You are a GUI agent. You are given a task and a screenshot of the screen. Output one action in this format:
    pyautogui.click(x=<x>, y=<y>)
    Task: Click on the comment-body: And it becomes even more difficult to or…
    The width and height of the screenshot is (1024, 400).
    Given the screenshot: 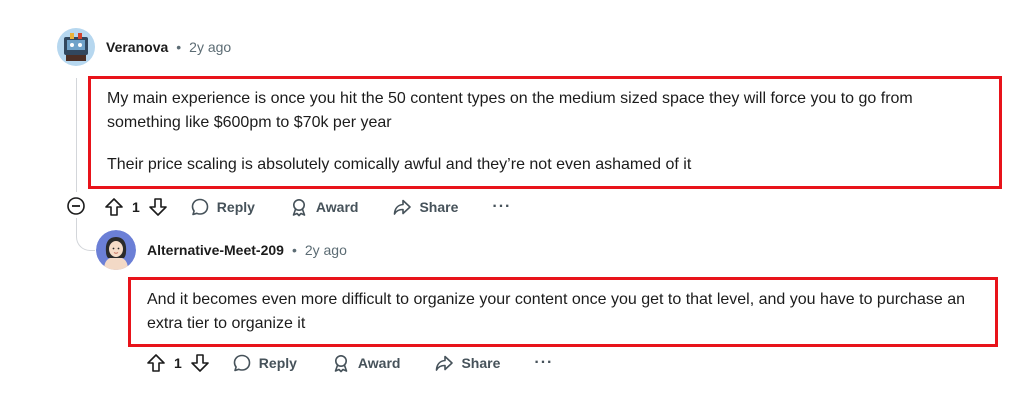 What is the action you would take?
    pyautogui.click(x=563, y=312)
    